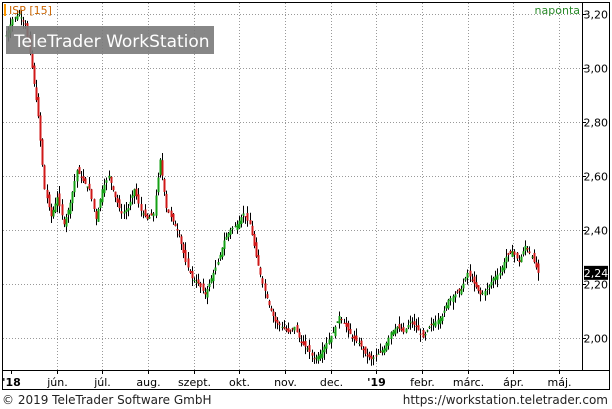 This screenshot has width=612, height=409. I want to click on x-tick-label: jún., so click(57, 382).